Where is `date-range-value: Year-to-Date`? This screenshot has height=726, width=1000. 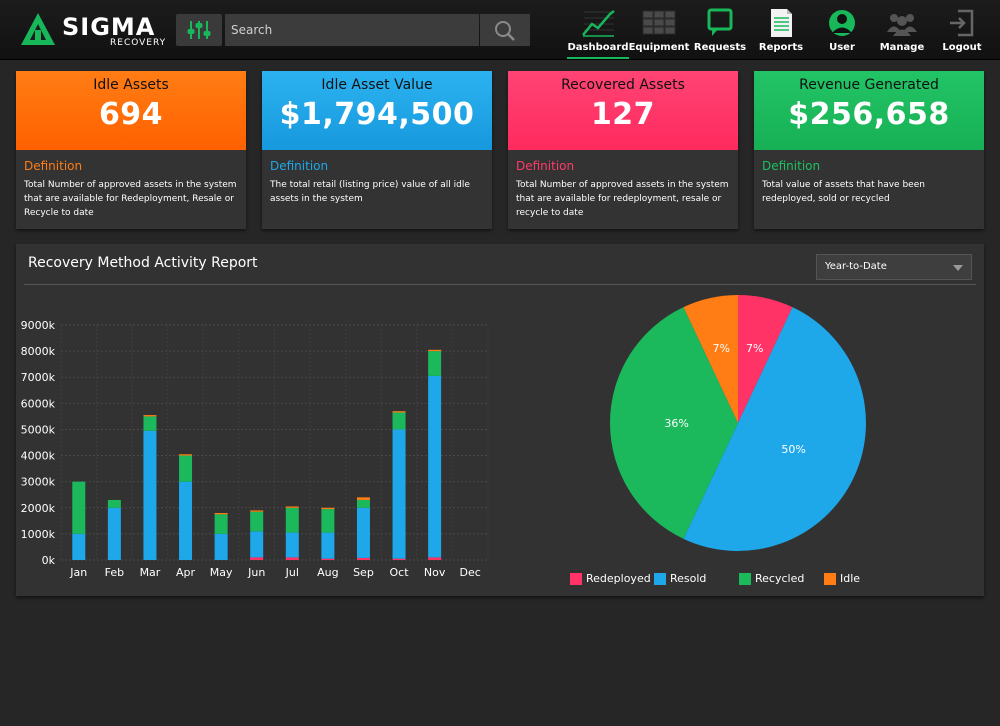 date-range-value: Year-to-Date is located at coordinates (856, 266).